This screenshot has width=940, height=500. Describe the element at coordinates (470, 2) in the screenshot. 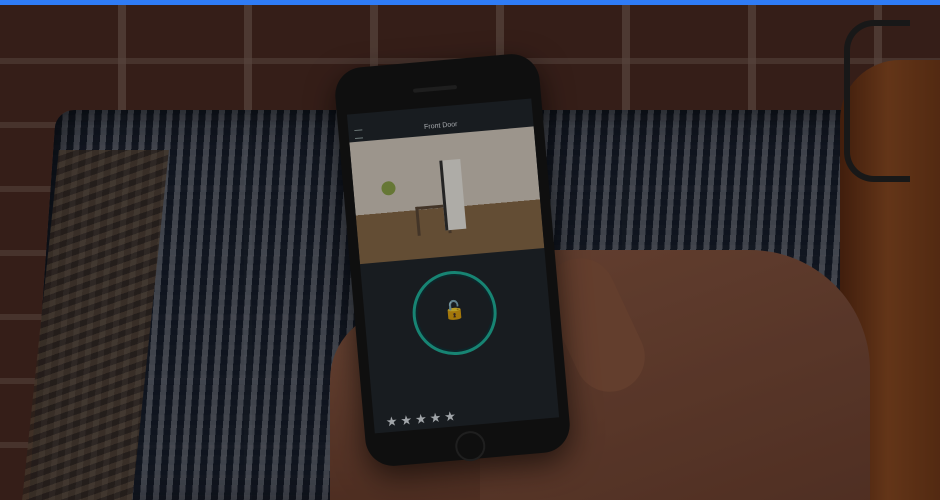

I see `top-accent-bar` at that location.